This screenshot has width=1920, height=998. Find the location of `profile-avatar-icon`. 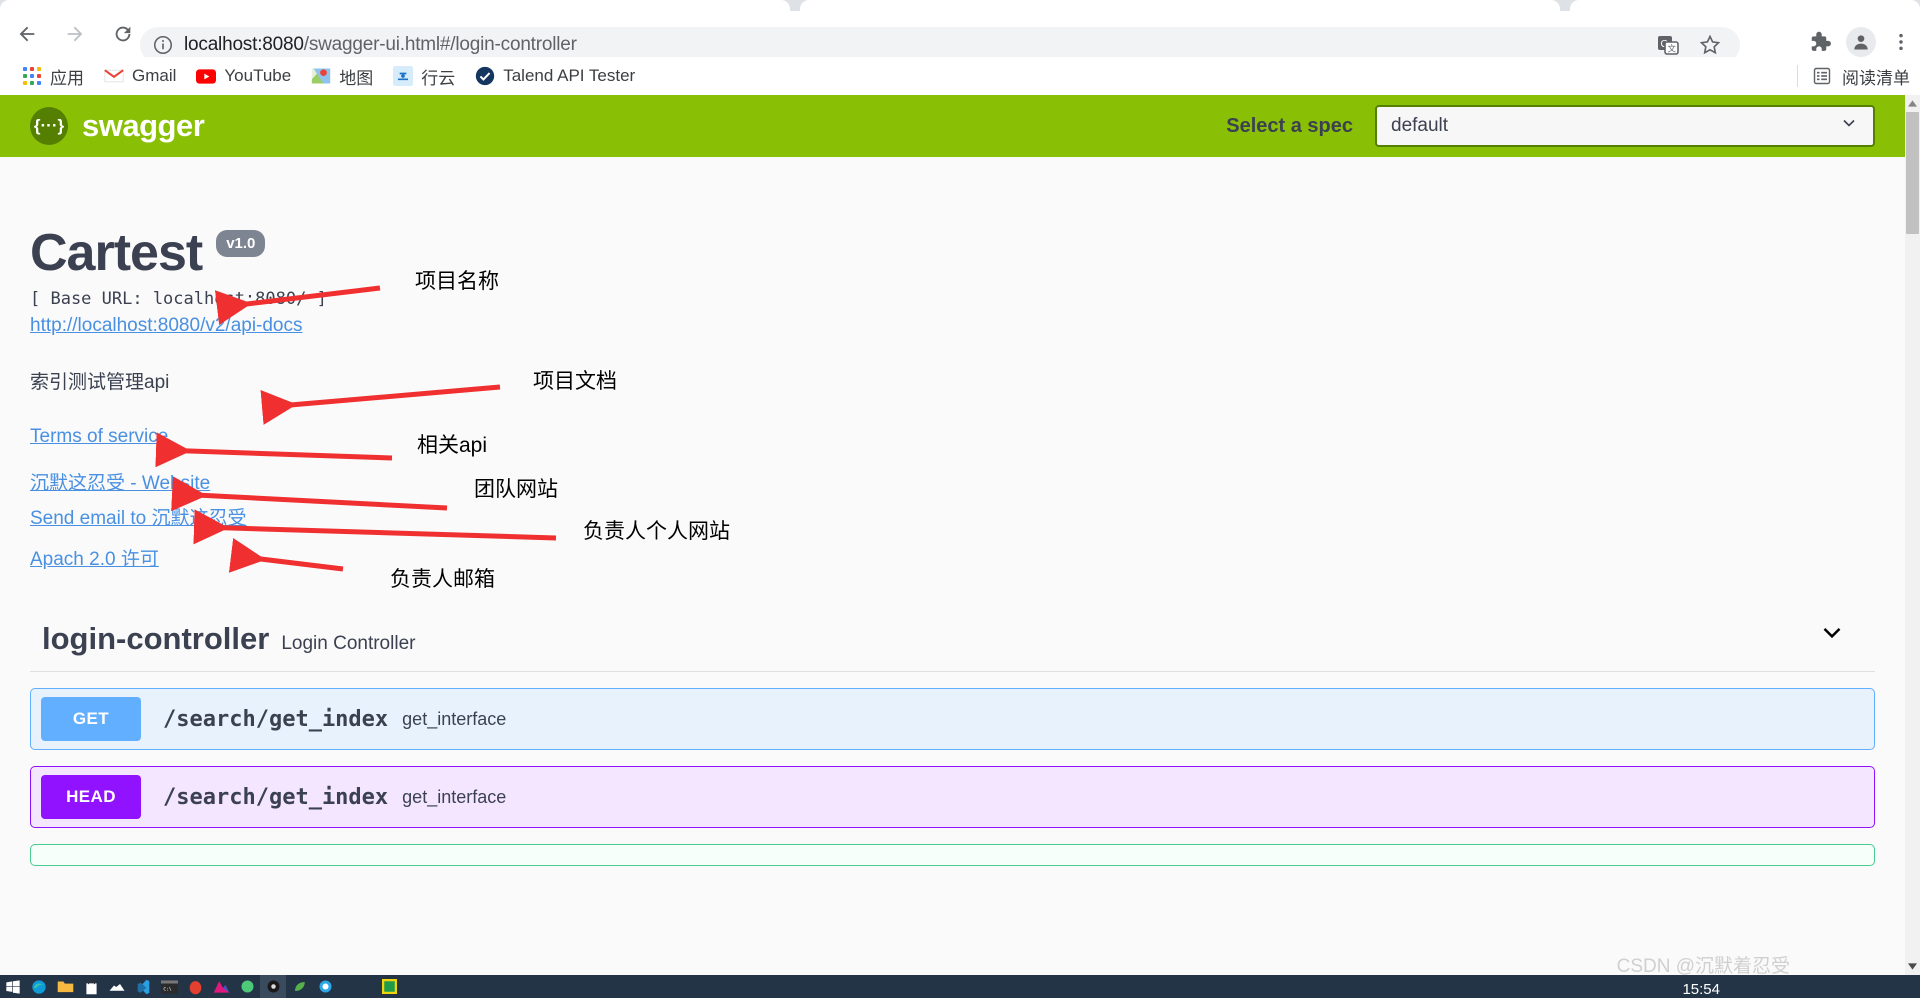

profile-avatar-icon is located at coordinates (1861, 42).